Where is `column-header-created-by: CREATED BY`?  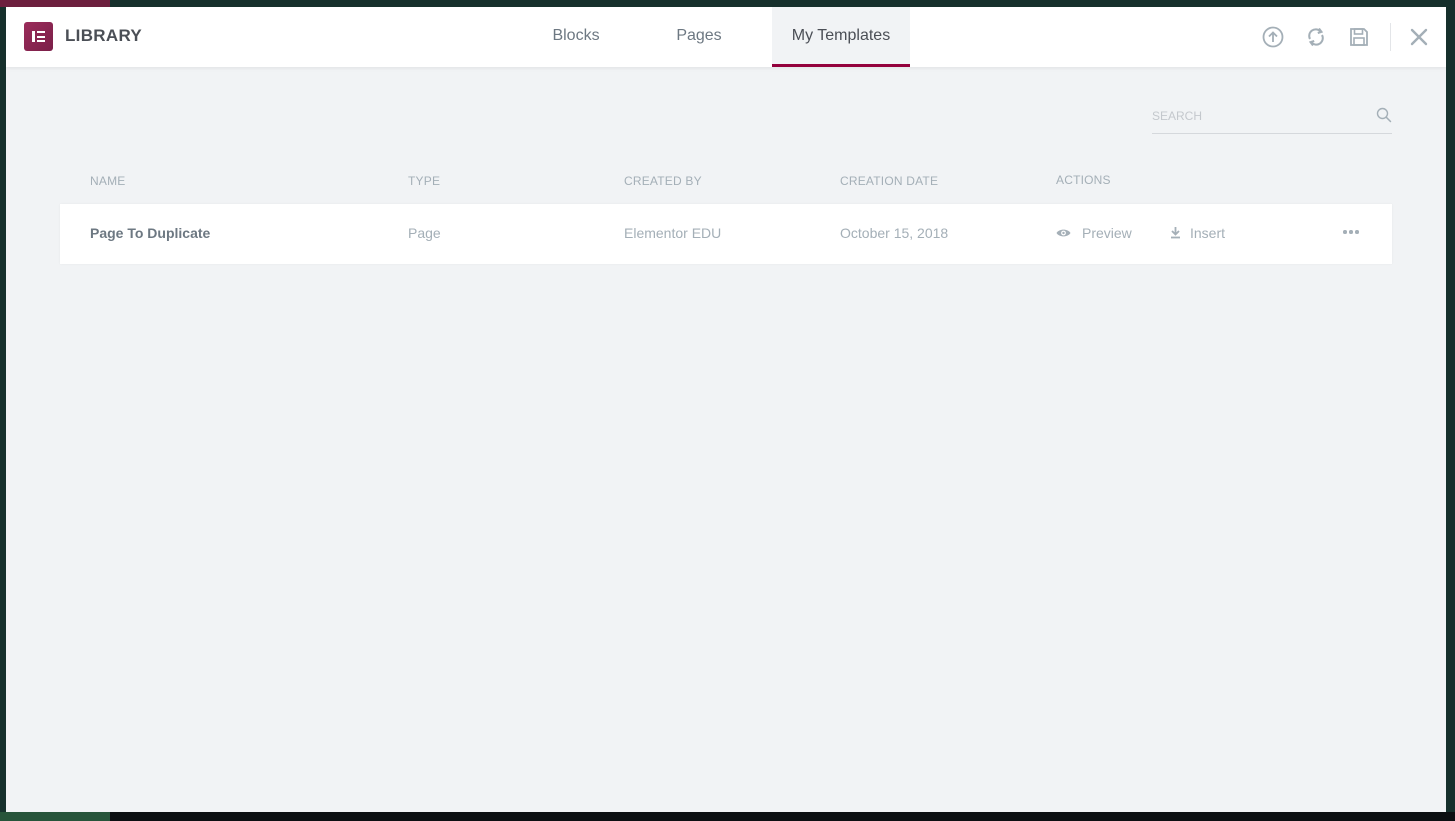 column-header-created-by: CREATED BY is located at coordinates (663, 181).